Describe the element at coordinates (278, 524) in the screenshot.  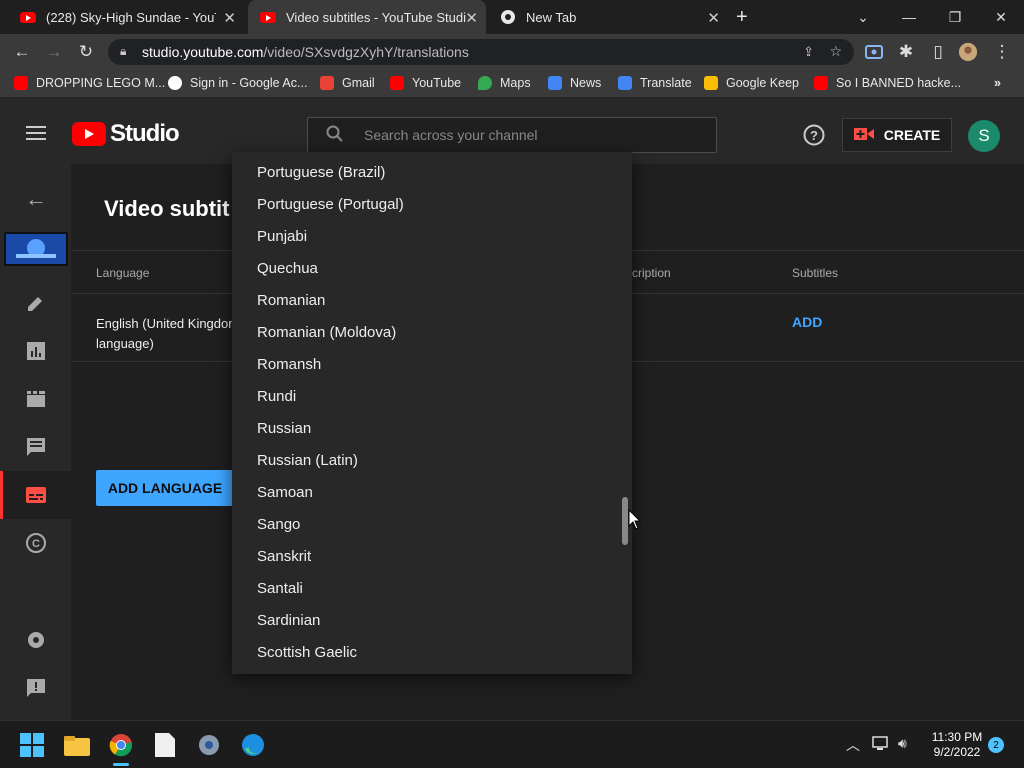
I see `language-option: Sango` at that location.